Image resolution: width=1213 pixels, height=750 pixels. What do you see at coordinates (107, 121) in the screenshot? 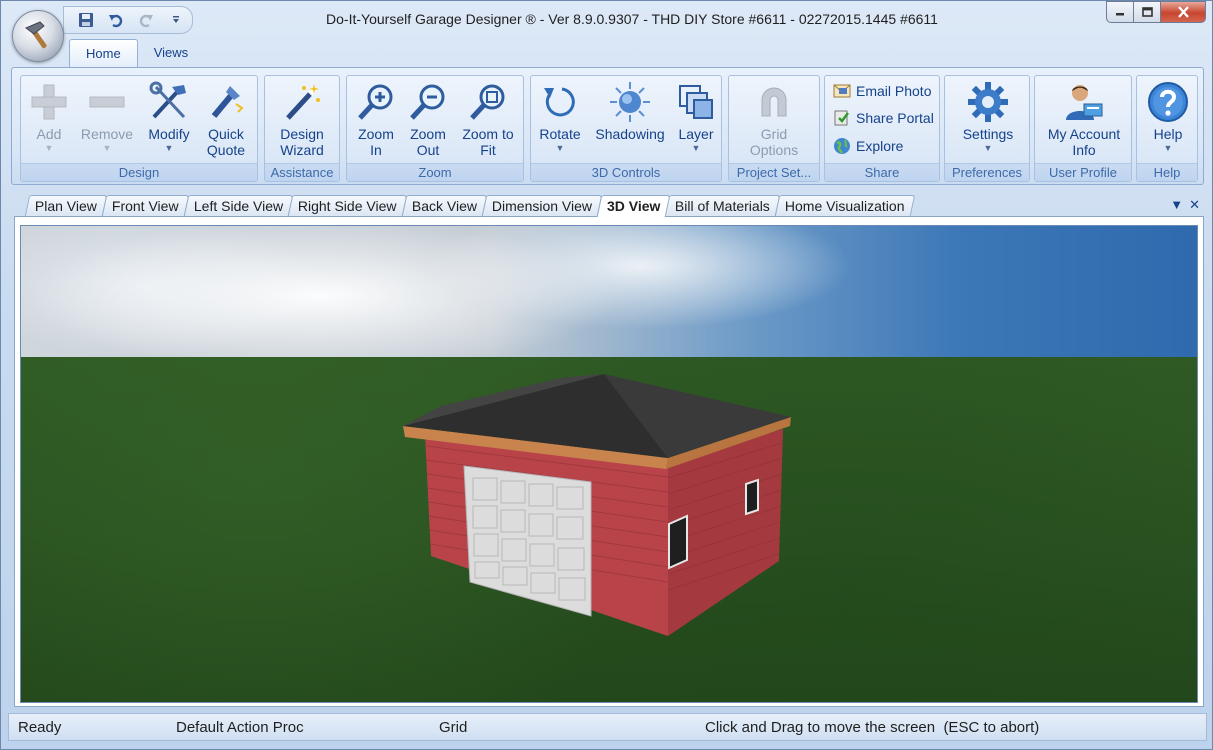
I see `remove-button: Remove ▼` at bounding box center [107, 121].